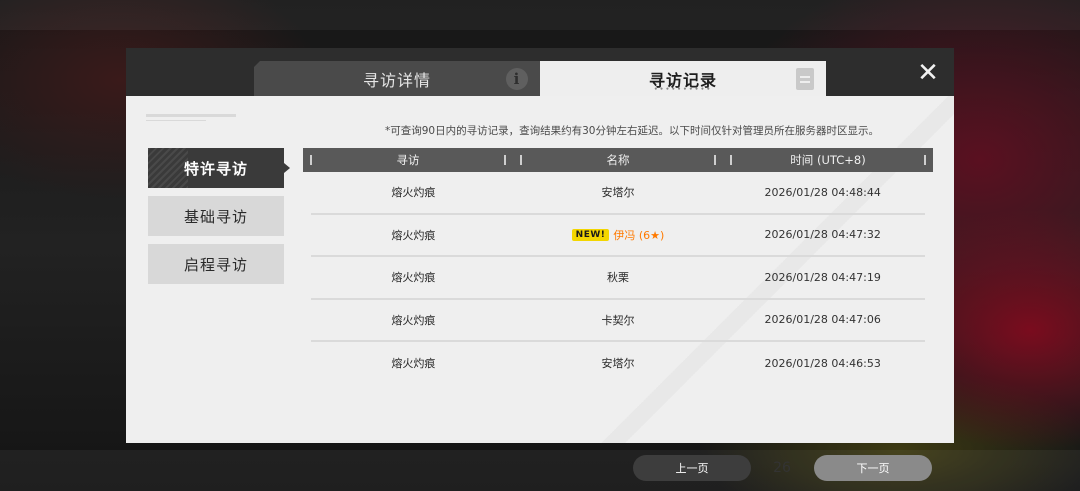 The width and height of the screenshot is (1080, 491). Describe the element at coordinates (828, 160) in the screenshot. I see `column-header-time: 时间 (UTC+8)` at that location.